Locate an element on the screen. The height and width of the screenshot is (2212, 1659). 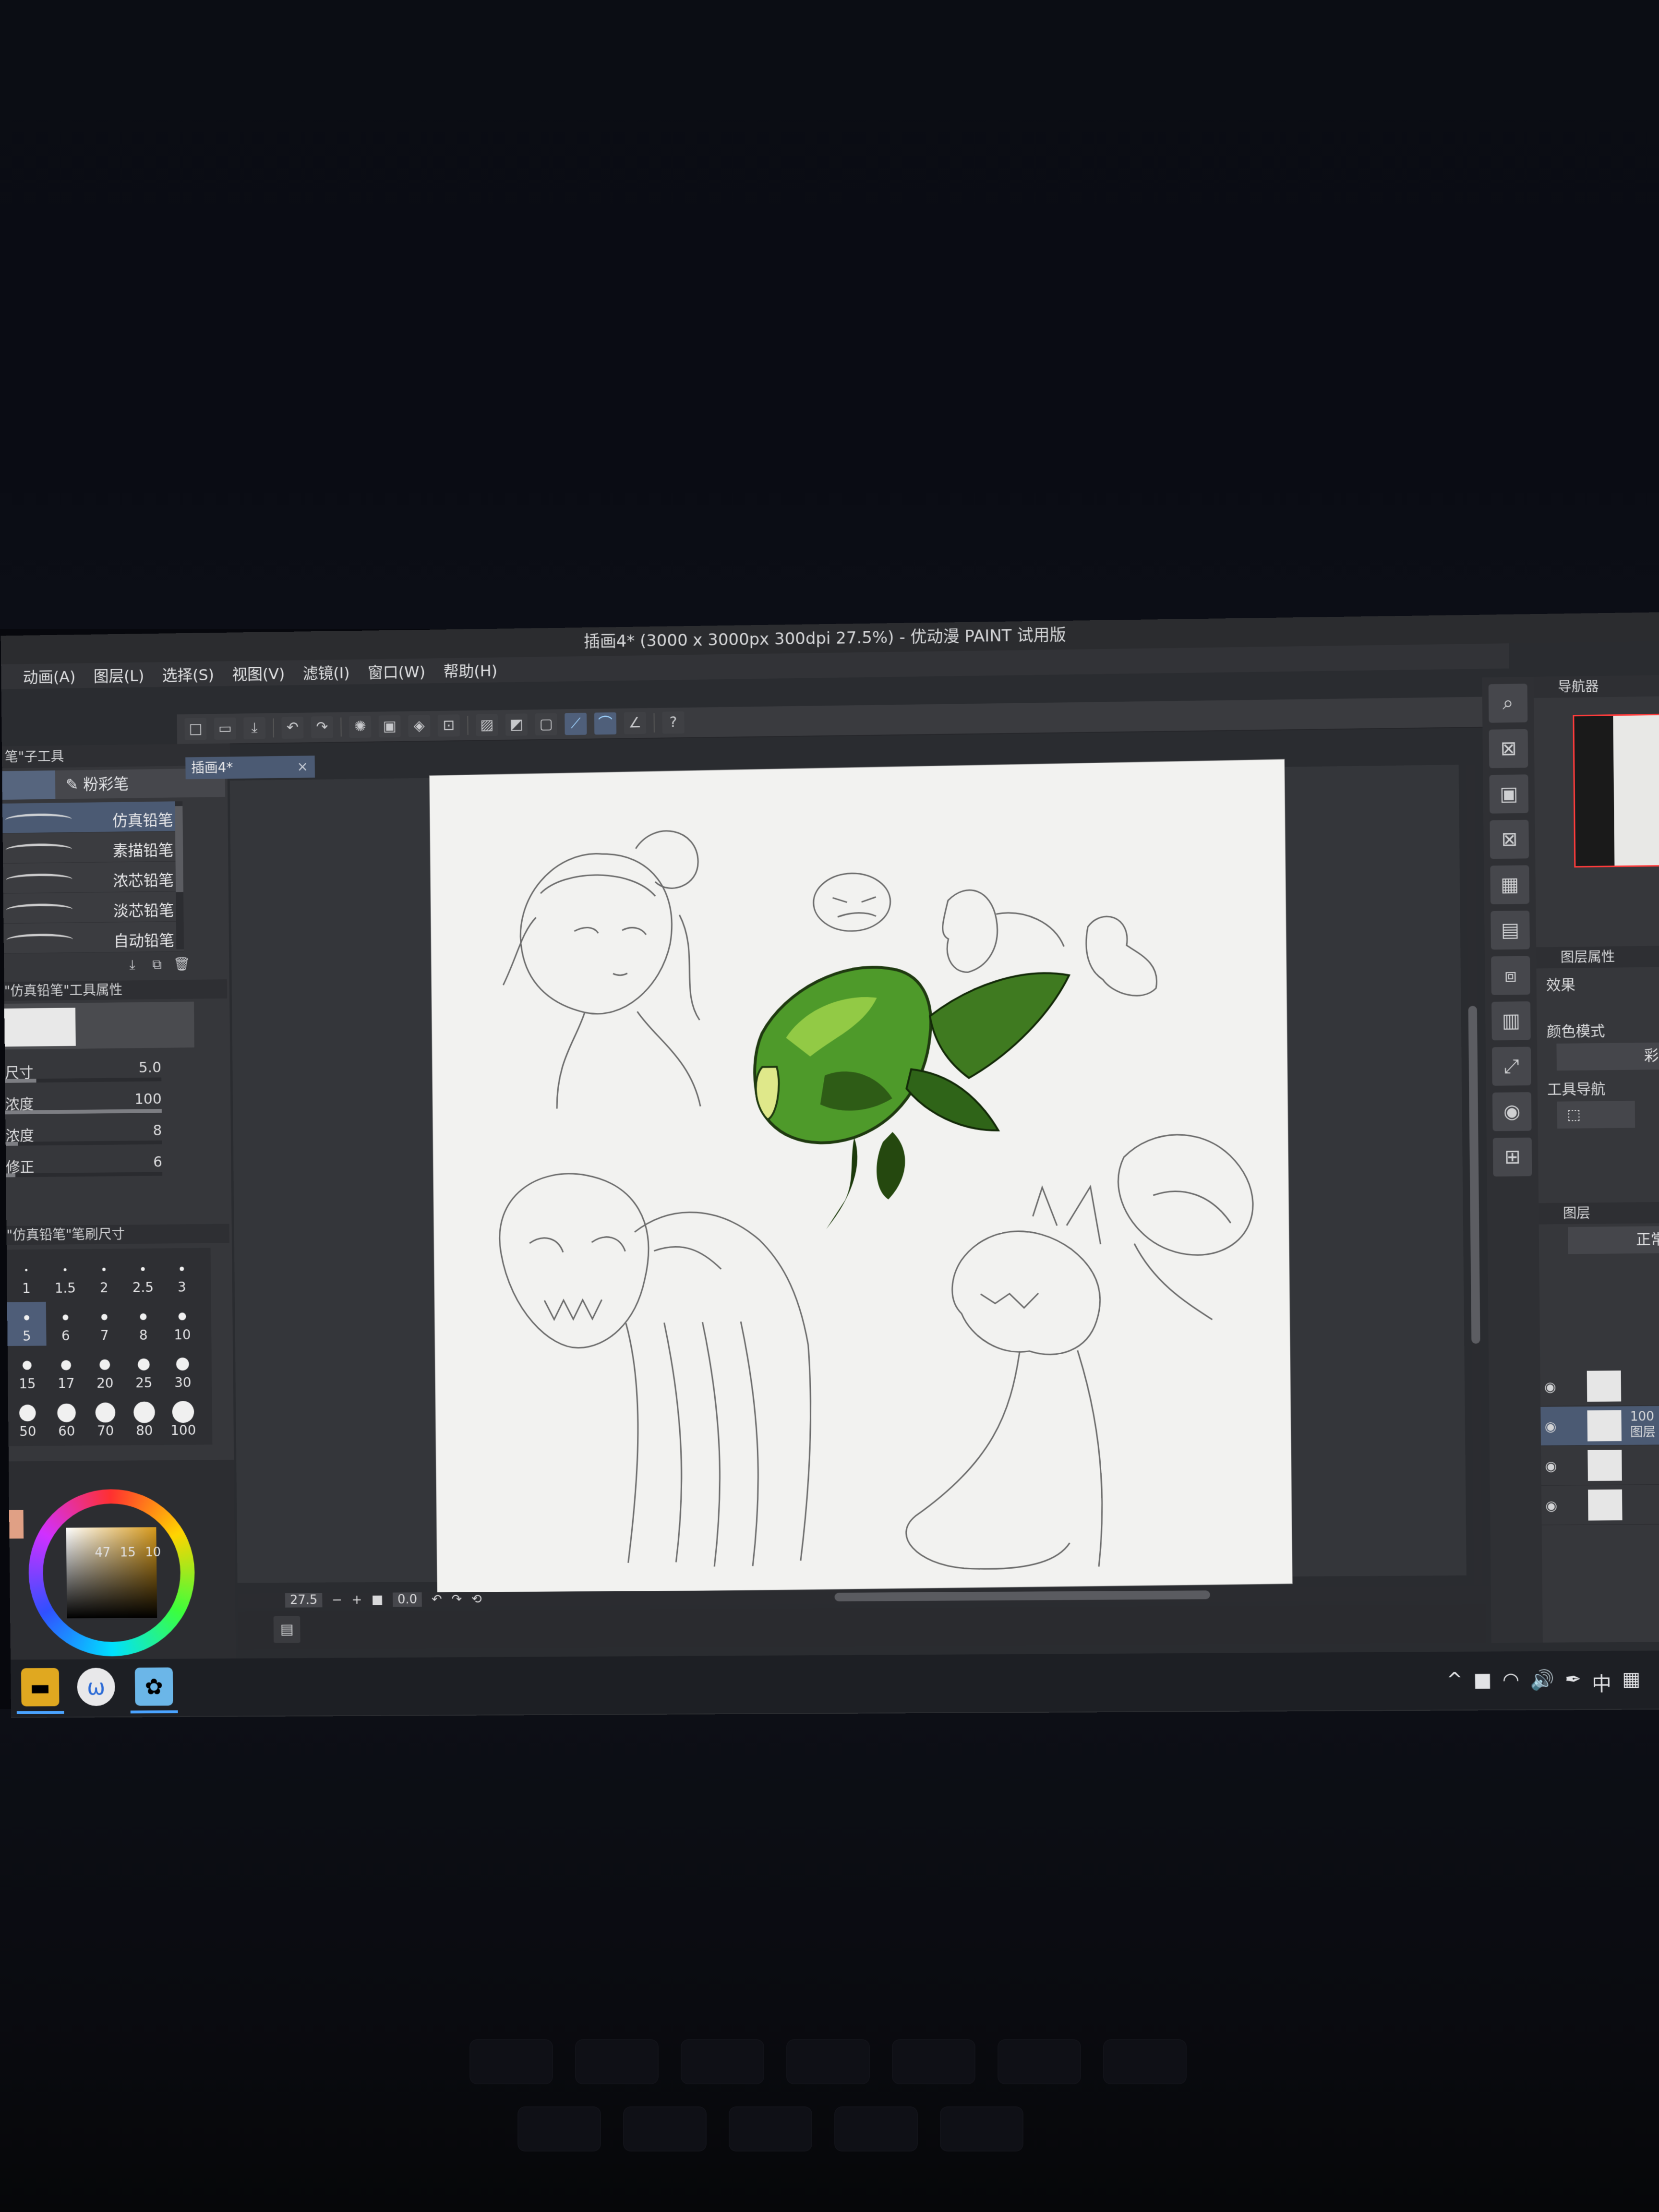
snap-special-icon: ∠ is located at coordinates (635, 723).